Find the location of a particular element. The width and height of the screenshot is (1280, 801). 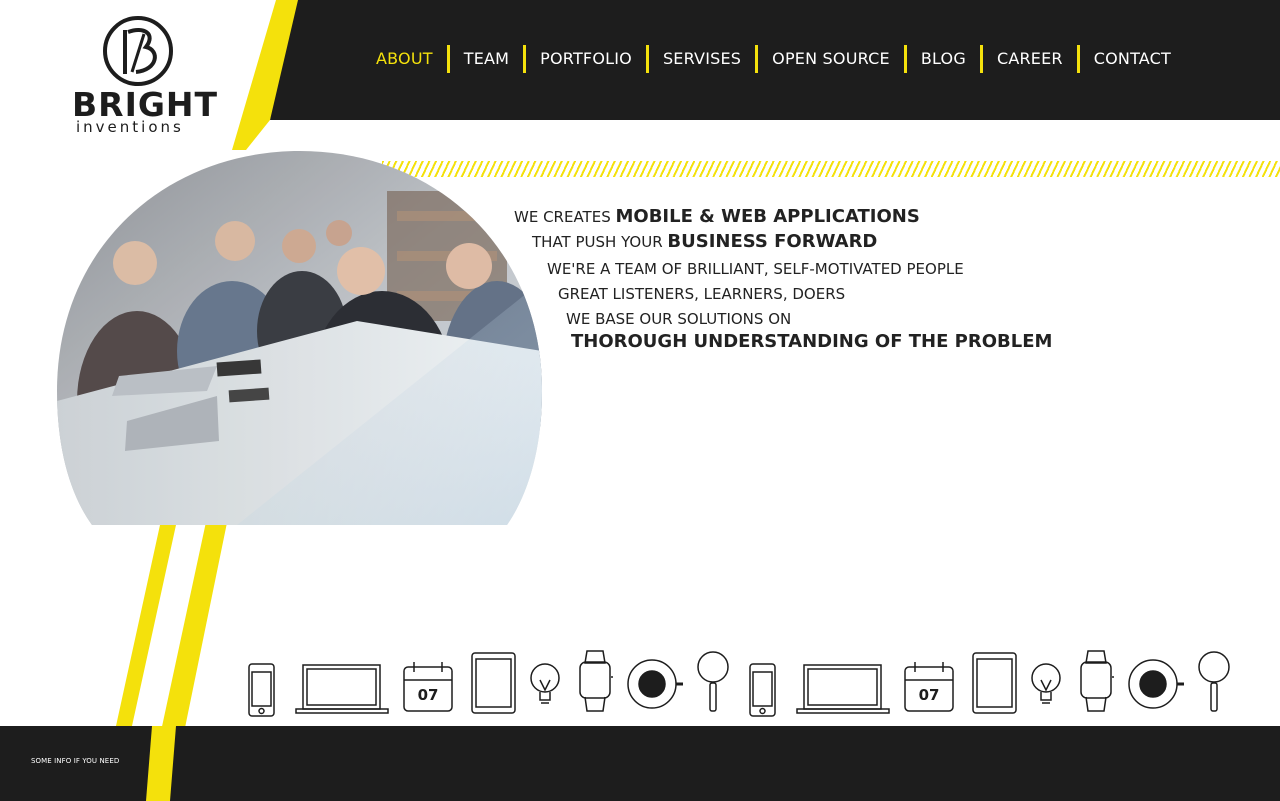

hero-line-6: THOROUGH UNDERSTANDING OF THE PROBLEM is located at coordinates (811, 342).